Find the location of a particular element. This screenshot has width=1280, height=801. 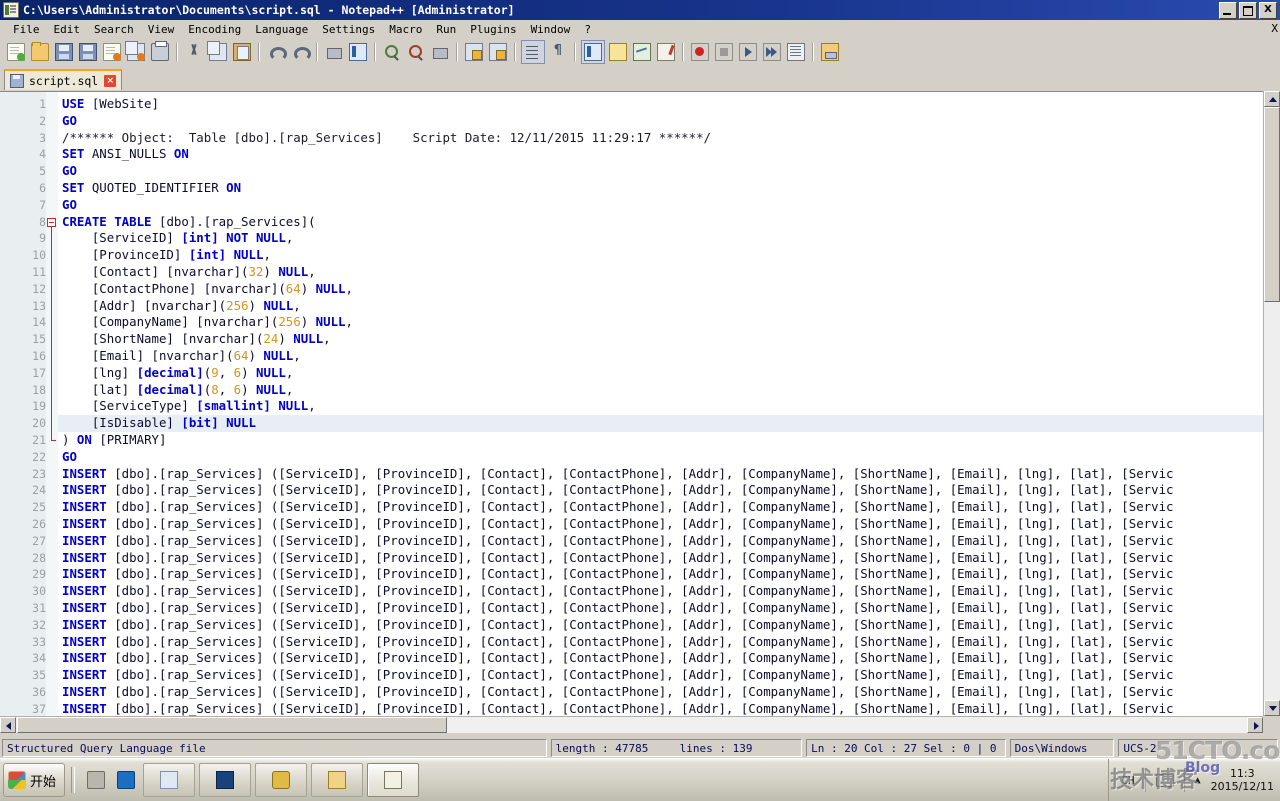

menu-item-search: Search is located at coordinates (114, 29).